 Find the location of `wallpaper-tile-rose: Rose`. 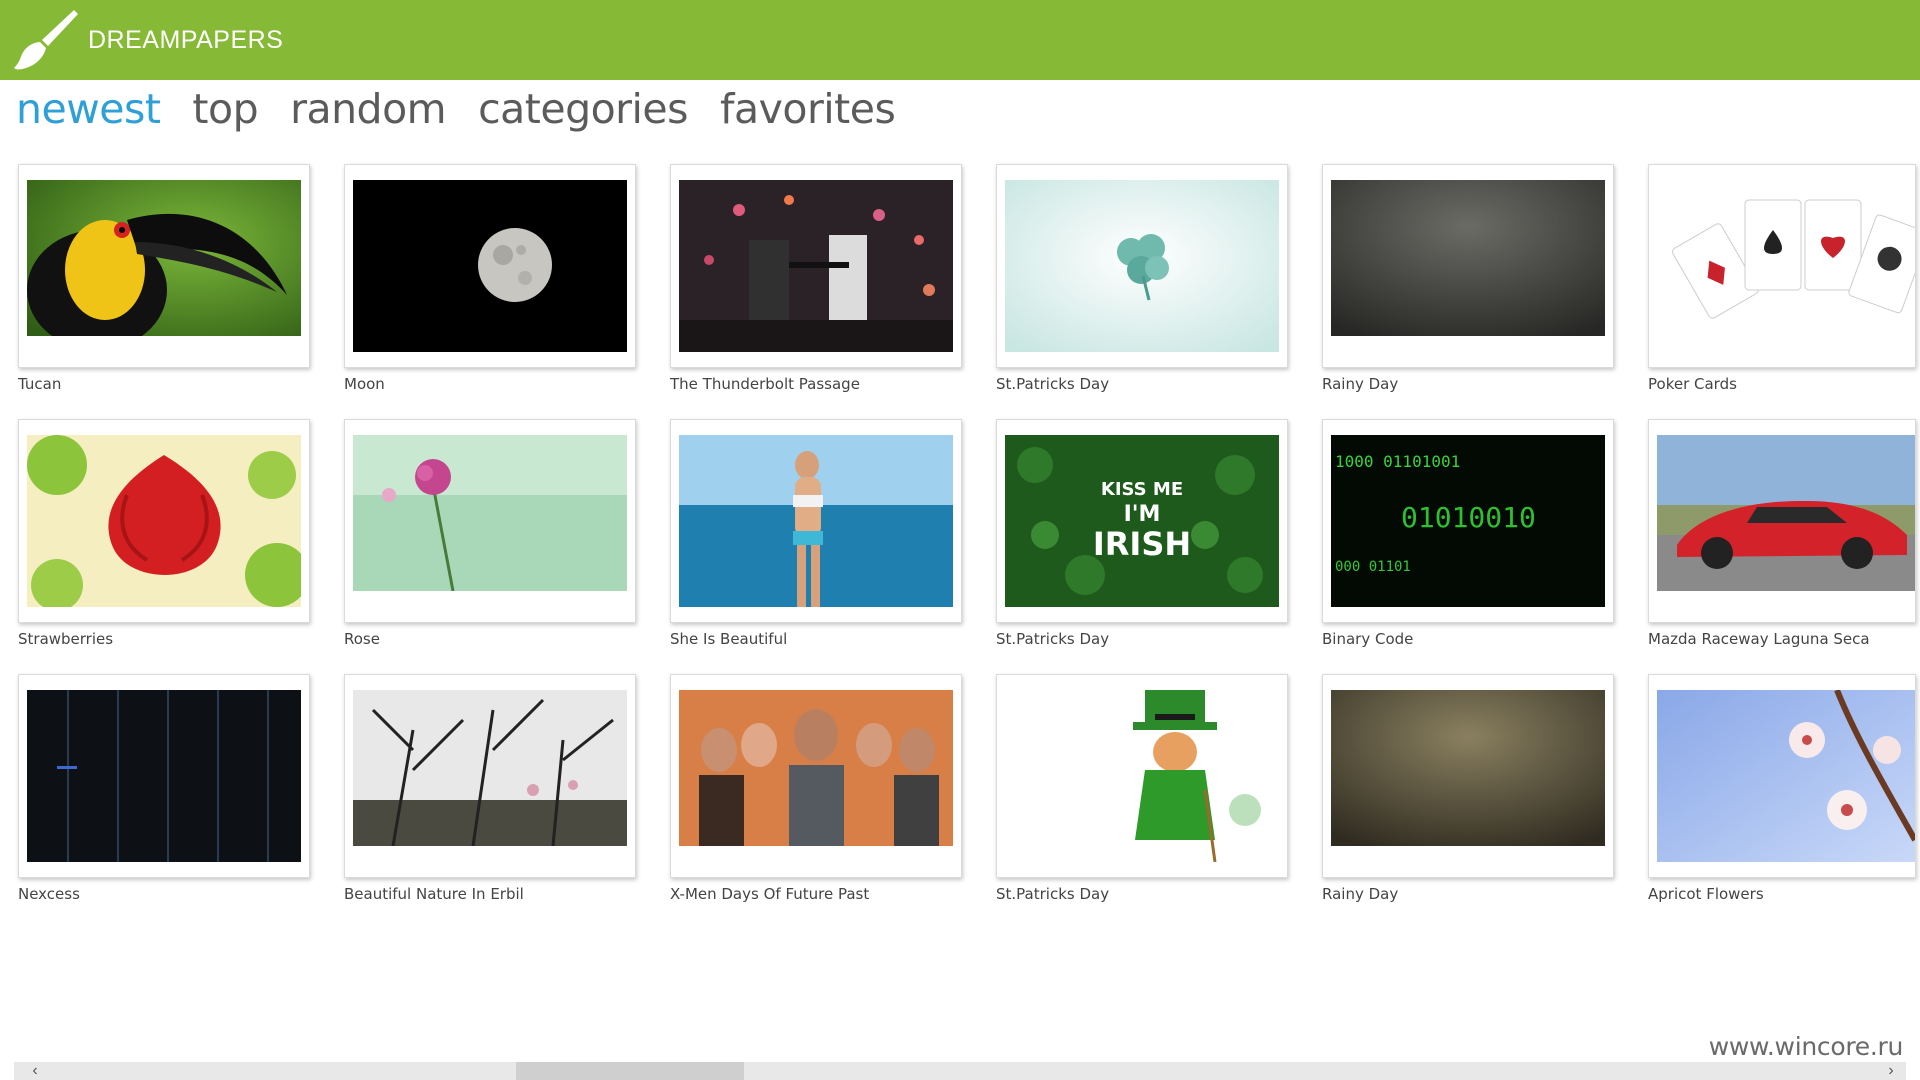

wallpaper-tile-rose: Rose is located at coordinates (490, 545).